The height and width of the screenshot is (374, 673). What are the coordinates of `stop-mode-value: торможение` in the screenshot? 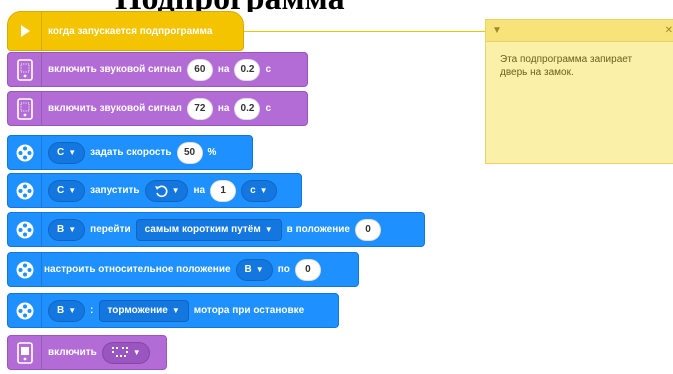 It's located at (137, 310).